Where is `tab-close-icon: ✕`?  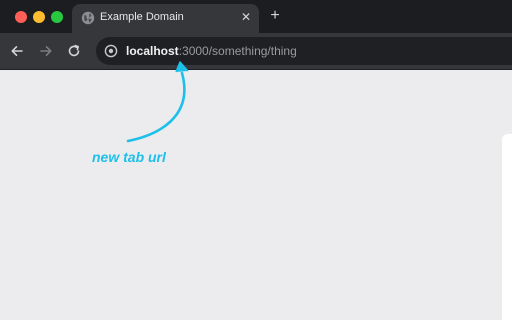
tab-close-icon: ✕ is located at coordinates (246, 17).